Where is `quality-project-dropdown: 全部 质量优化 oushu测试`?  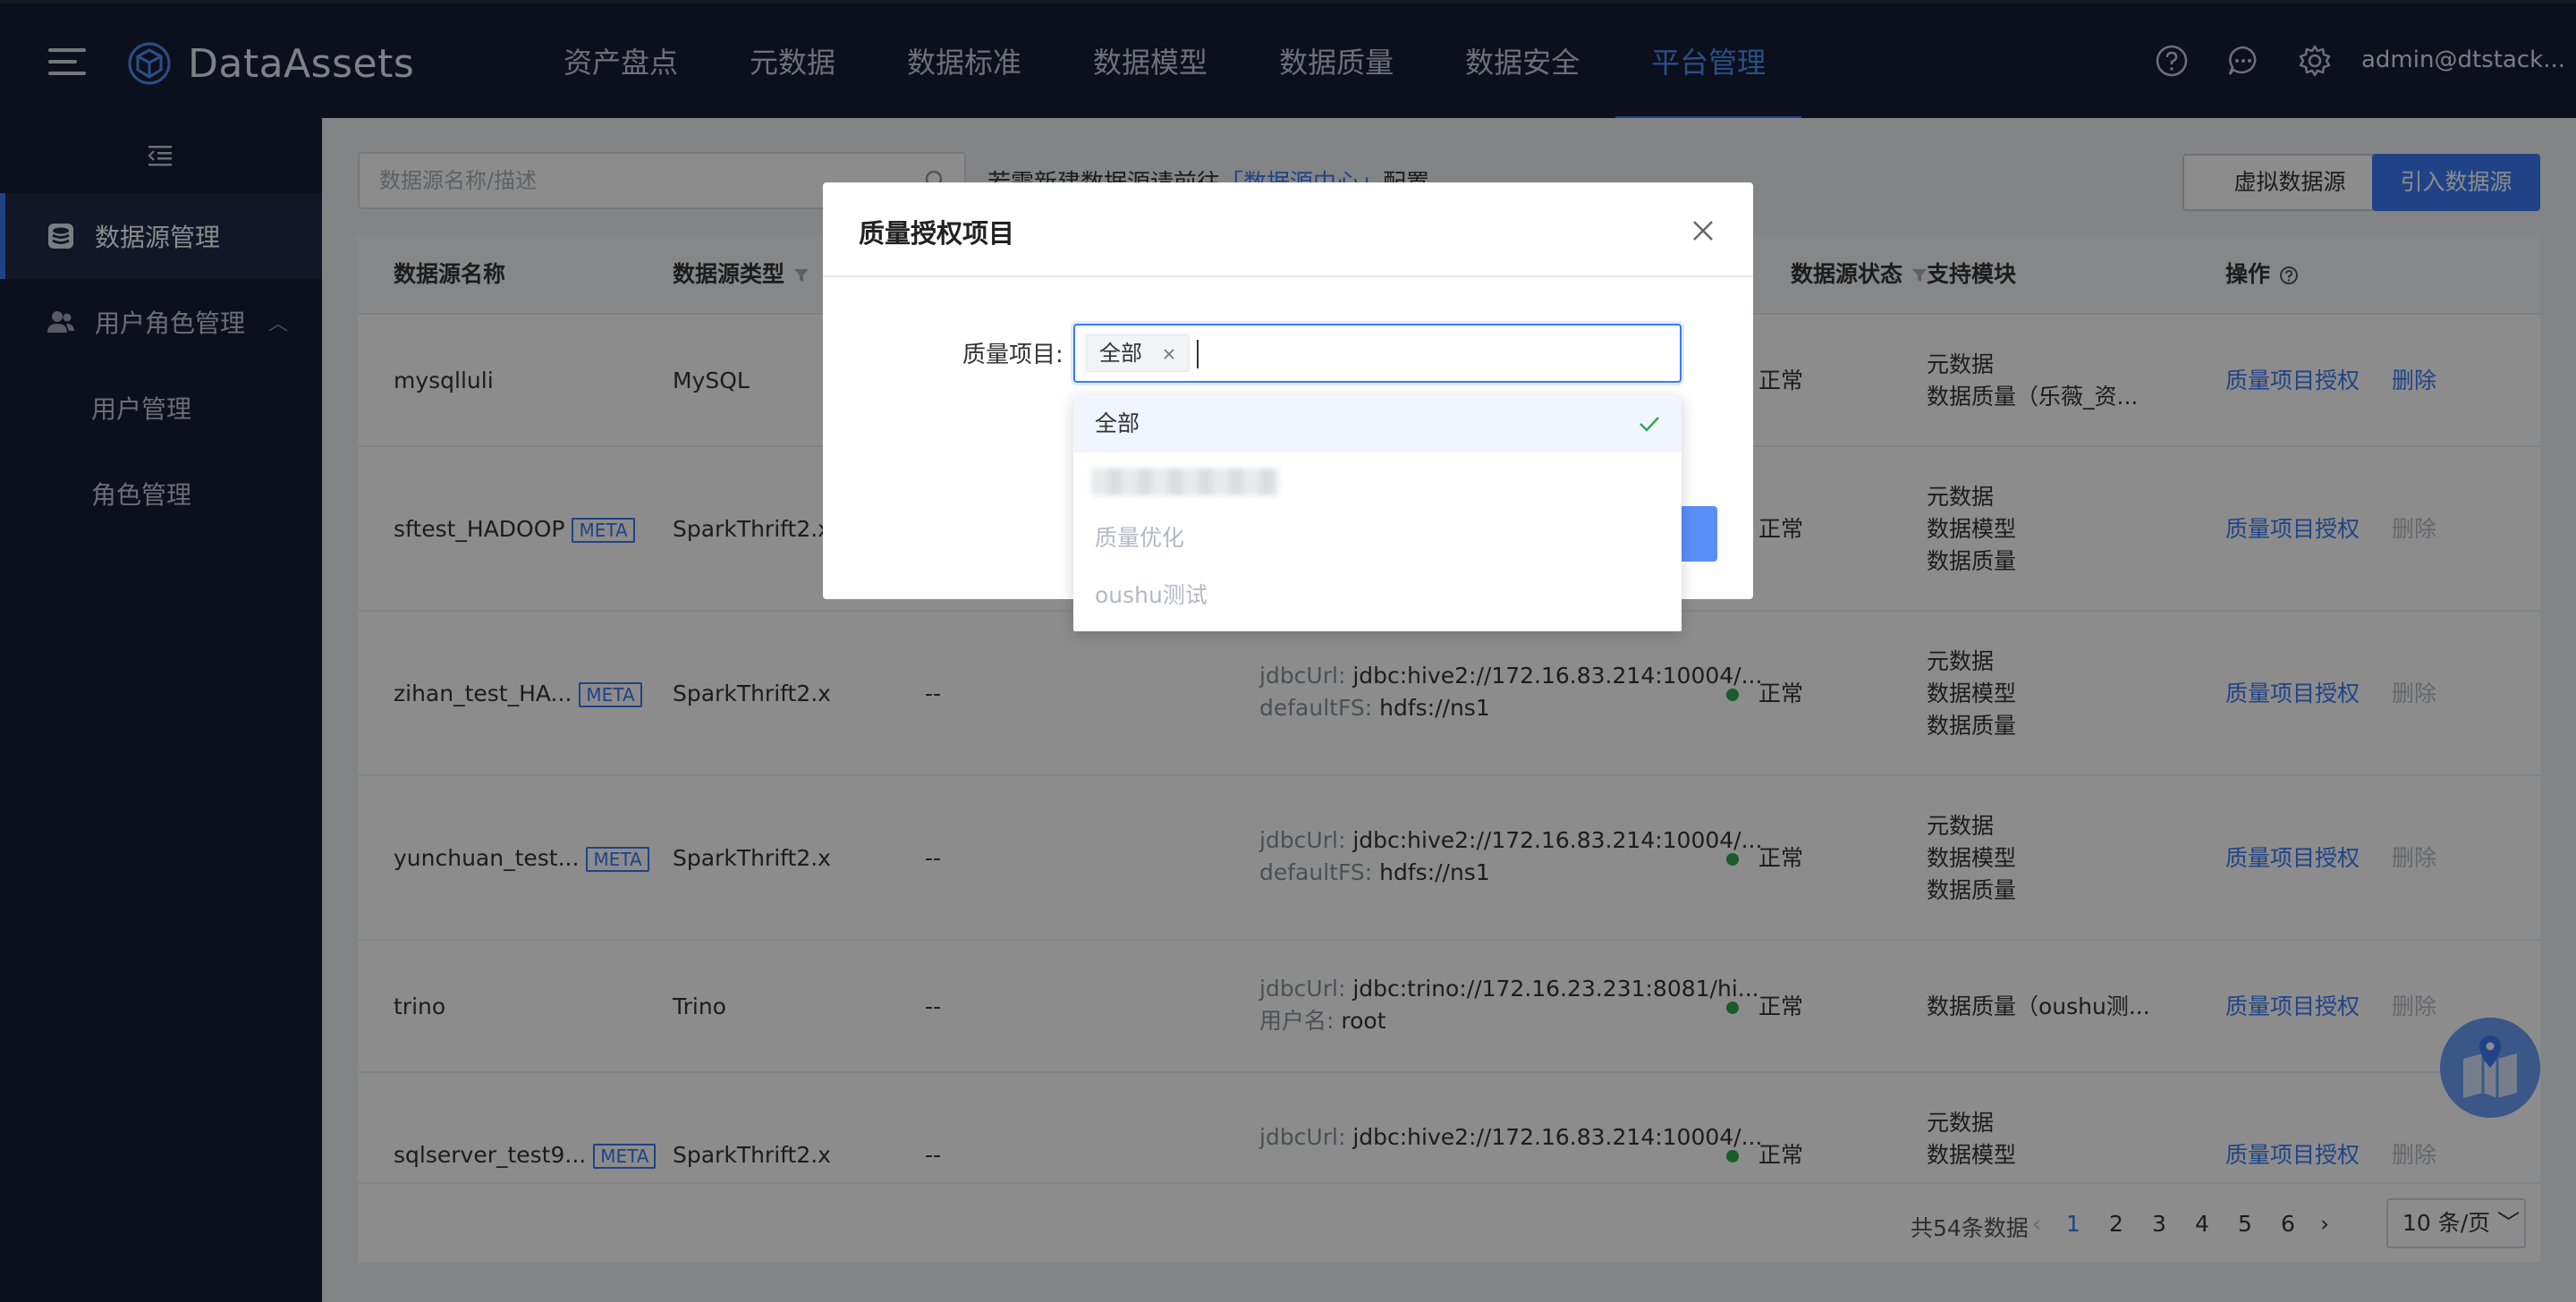
quality-project-dropdown: 全部 质量优化 oushu测试 is located at coordinates (1377, 513).